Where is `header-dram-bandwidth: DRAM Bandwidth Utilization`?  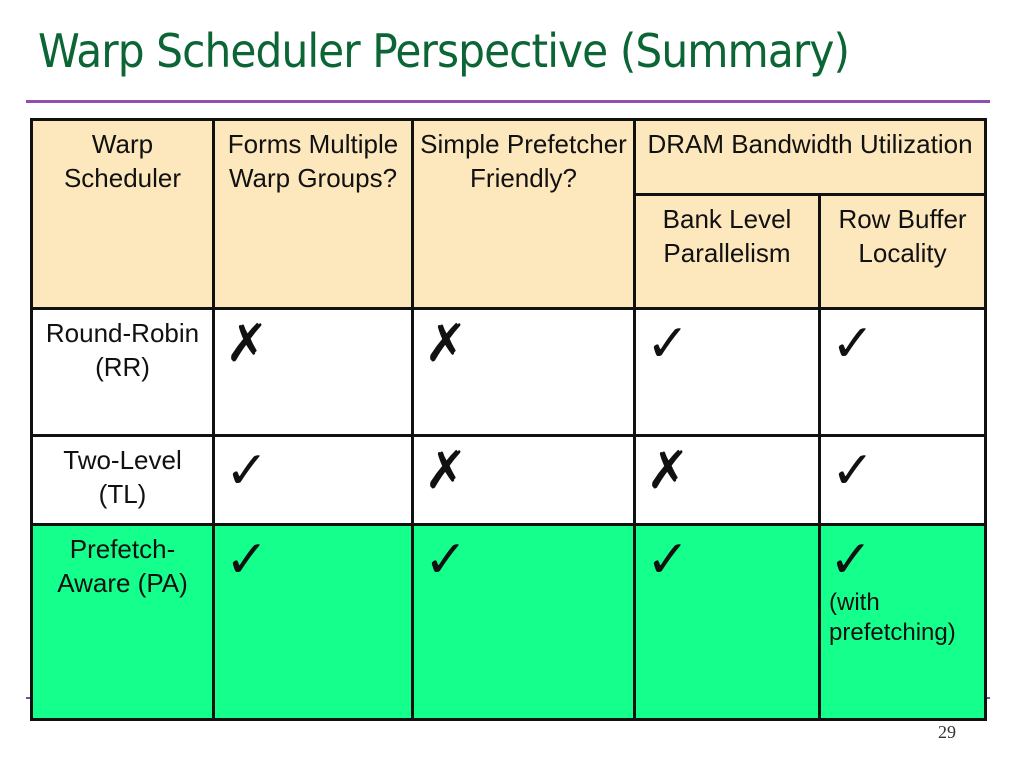
header-dram-bandwidth: DRAM Bandwidth Utilization is located at coordinates (810, 157).